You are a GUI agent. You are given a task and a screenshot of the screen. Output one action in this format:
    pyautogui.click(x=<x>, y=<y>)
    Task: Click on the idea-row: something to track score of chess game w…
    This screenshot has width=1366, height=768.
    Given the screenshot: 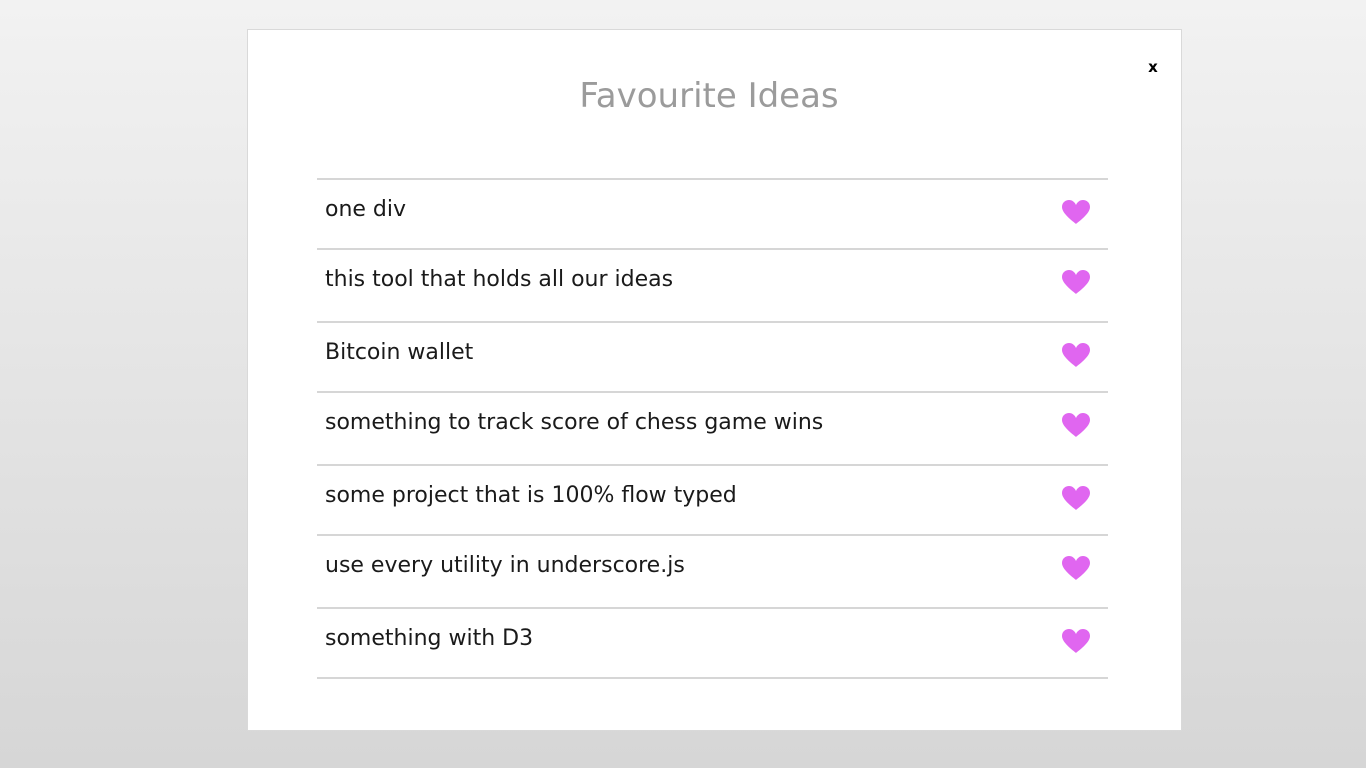 What is the action you would take?
    pyautogui.click(x=712, y=429)
    